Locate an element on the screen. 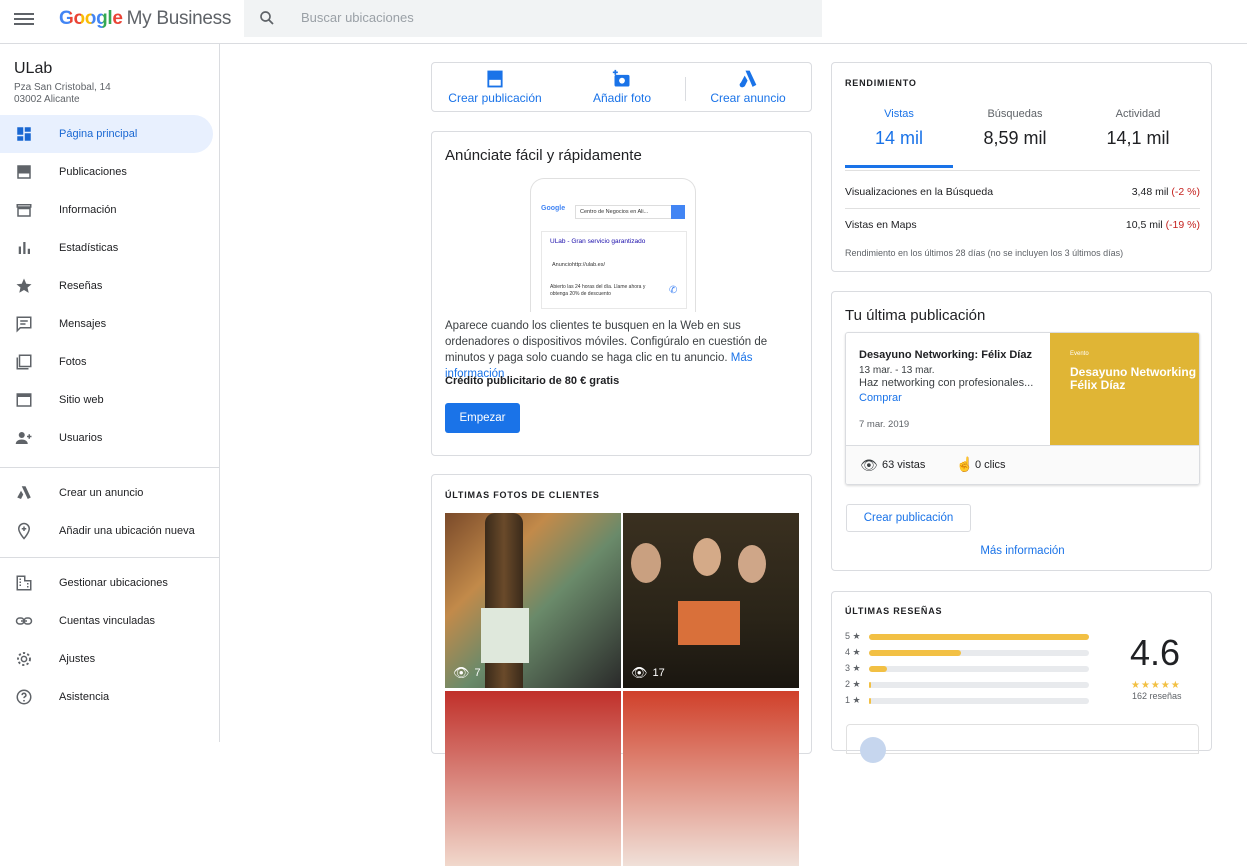  stat-value: 3,48 mil (-2 %) is located at coordinates (1166, 192).